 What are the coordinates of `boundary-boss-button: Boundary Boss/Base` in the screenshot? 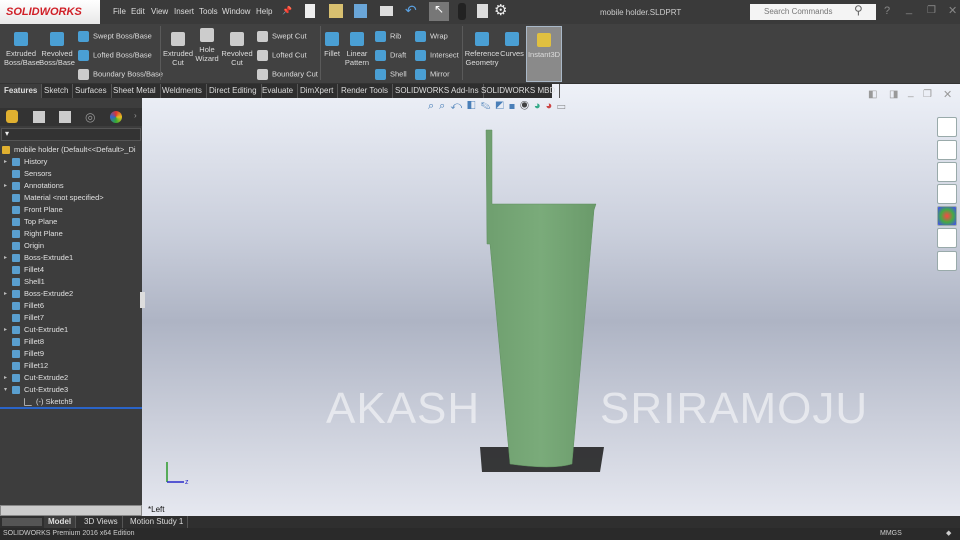 It's located at (120, 74).